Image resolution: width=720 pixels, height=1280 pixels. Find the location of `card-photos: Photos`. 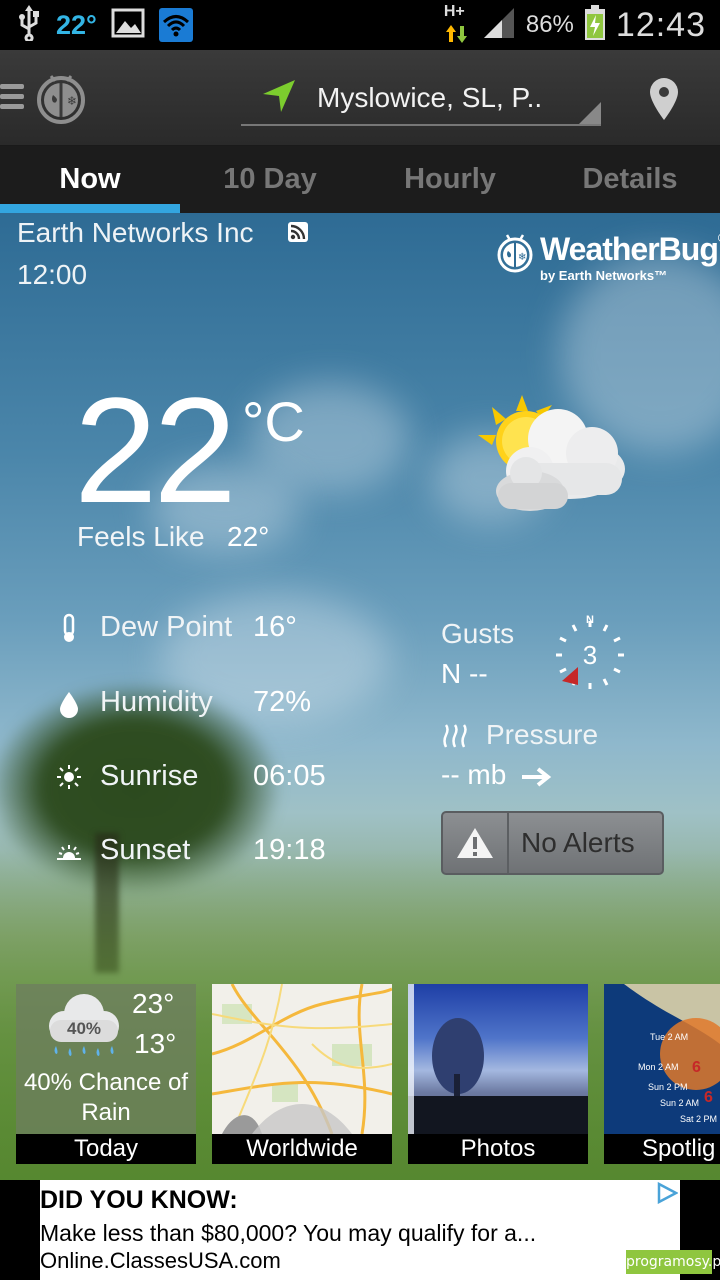

card-photos: Photos is located at coordinates (498, 1074).